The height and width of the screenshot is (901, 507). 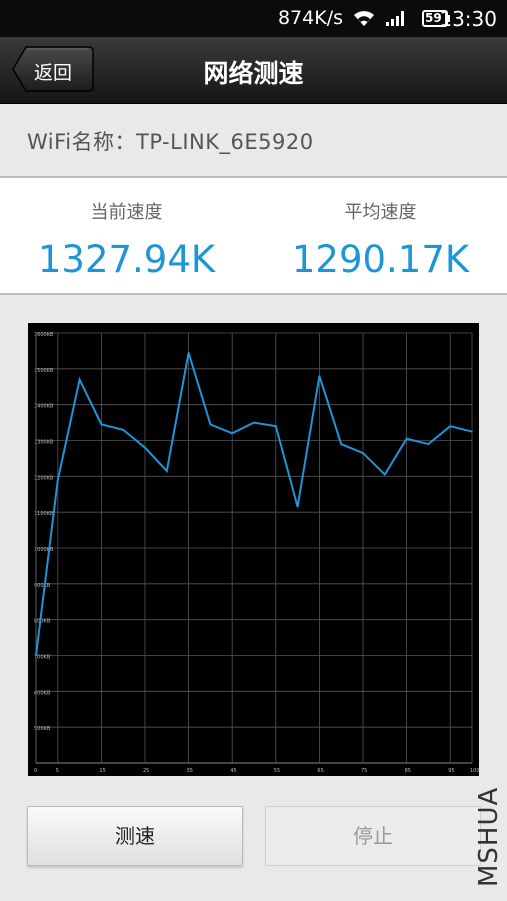 What do you see at coordinates (233, 771) in the screenshot?
I see `x-tick-label: 45` at bounding box center [233, 771].